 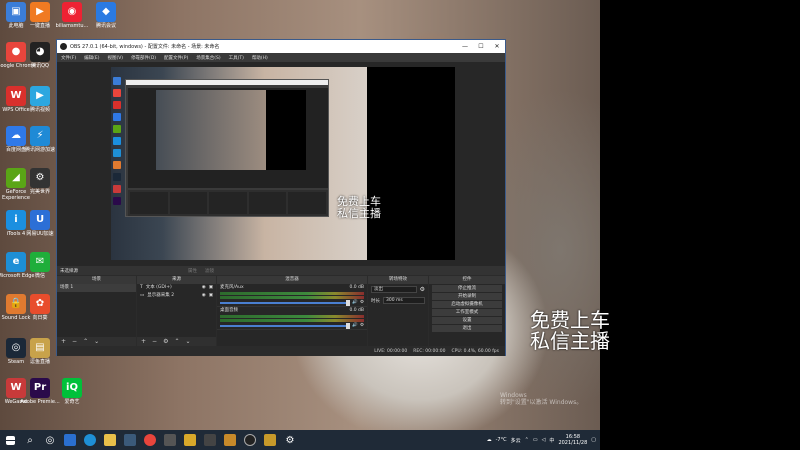 I want to click on mixer-channel: 麦克风/Aux 0.0 dB 🔊 ⚙, so click(x=292, y=295).